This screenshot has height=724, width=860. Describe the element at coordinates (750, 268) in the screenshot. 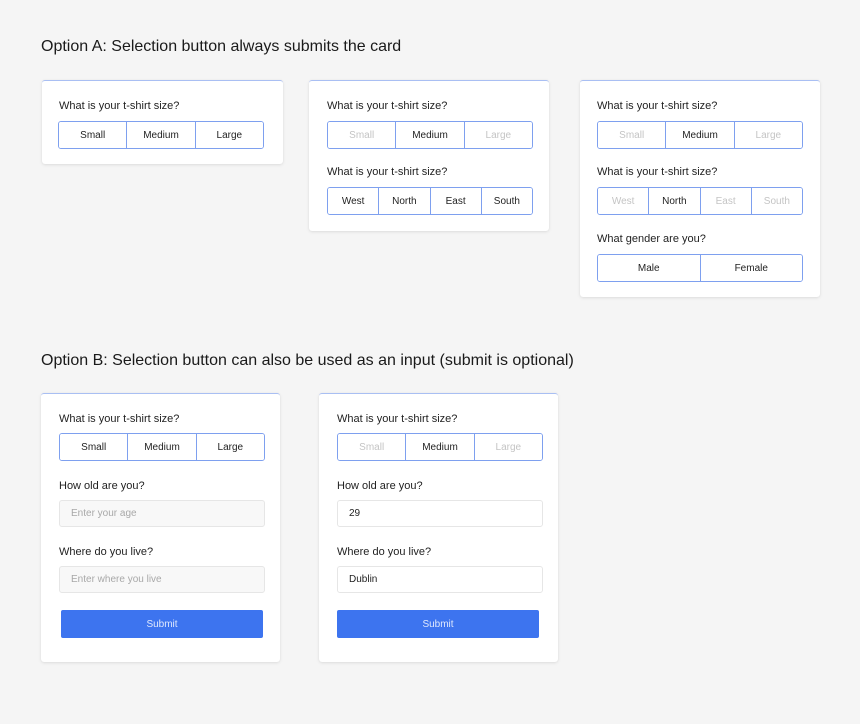

I see `option-female-button: Female` at that location.